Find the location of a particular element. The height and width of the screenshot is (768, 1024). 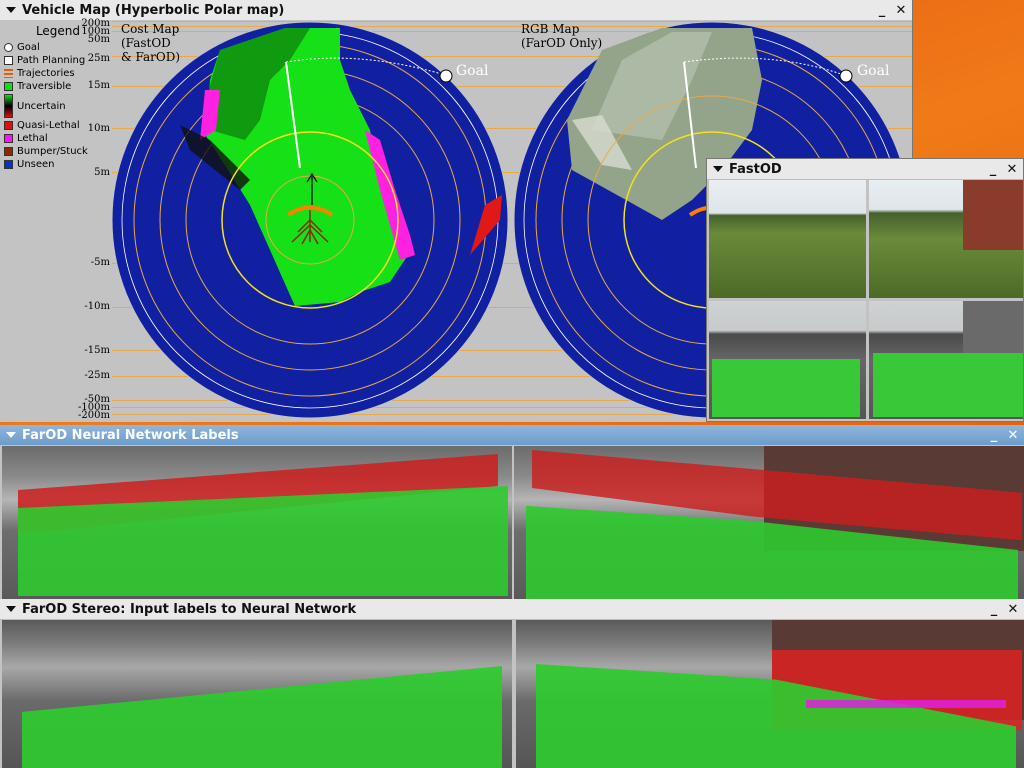

farod-nn-left-image is located at coordinates (257, 522).